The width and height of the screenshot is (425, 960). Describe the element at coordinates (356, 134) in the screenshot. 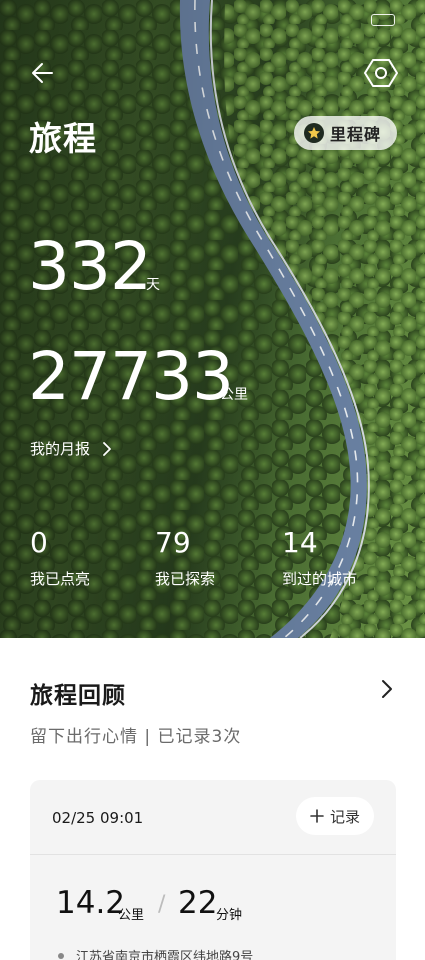

I see `milestone-label: 里程碑` at that location.